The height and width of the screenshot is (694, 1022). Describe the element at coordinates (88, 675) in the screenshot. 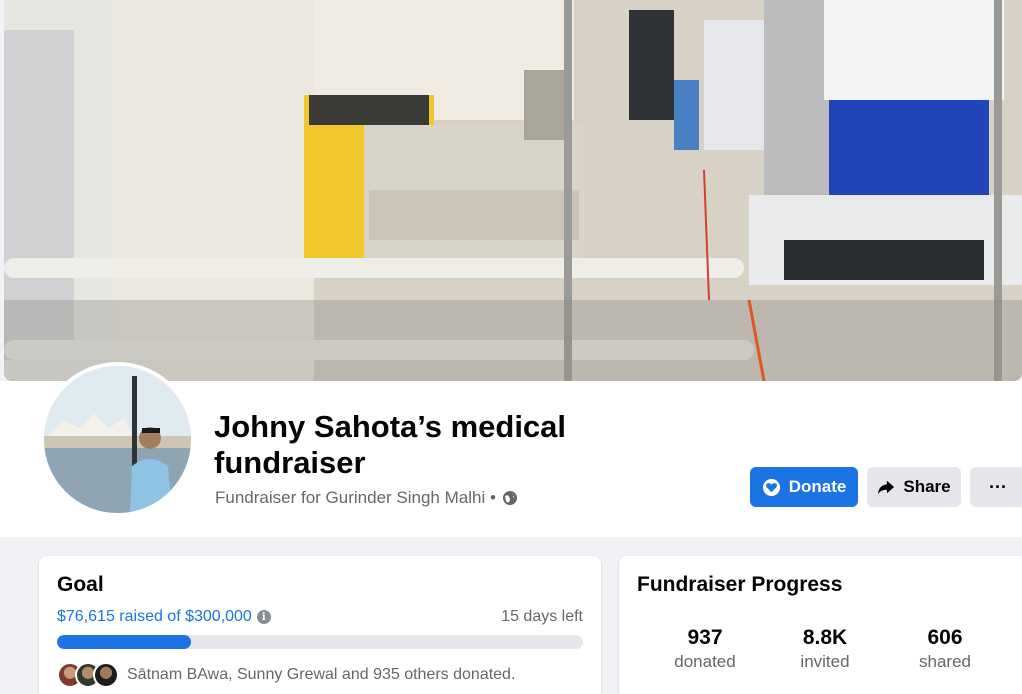

I see `donor-avatars` at that location.